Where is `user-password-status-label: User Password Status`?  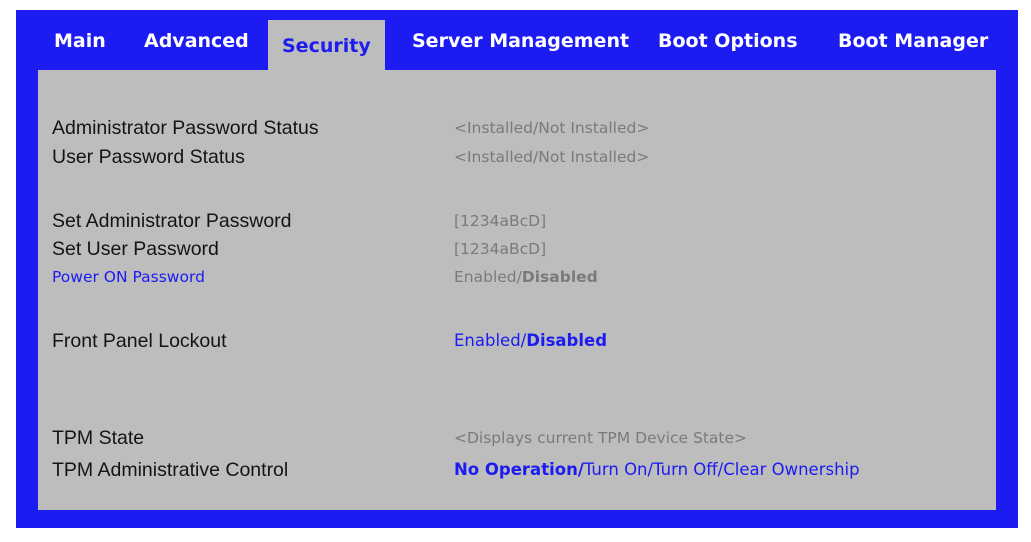
user-password-status-label: User Password Status is located at coordinates (148, 157).